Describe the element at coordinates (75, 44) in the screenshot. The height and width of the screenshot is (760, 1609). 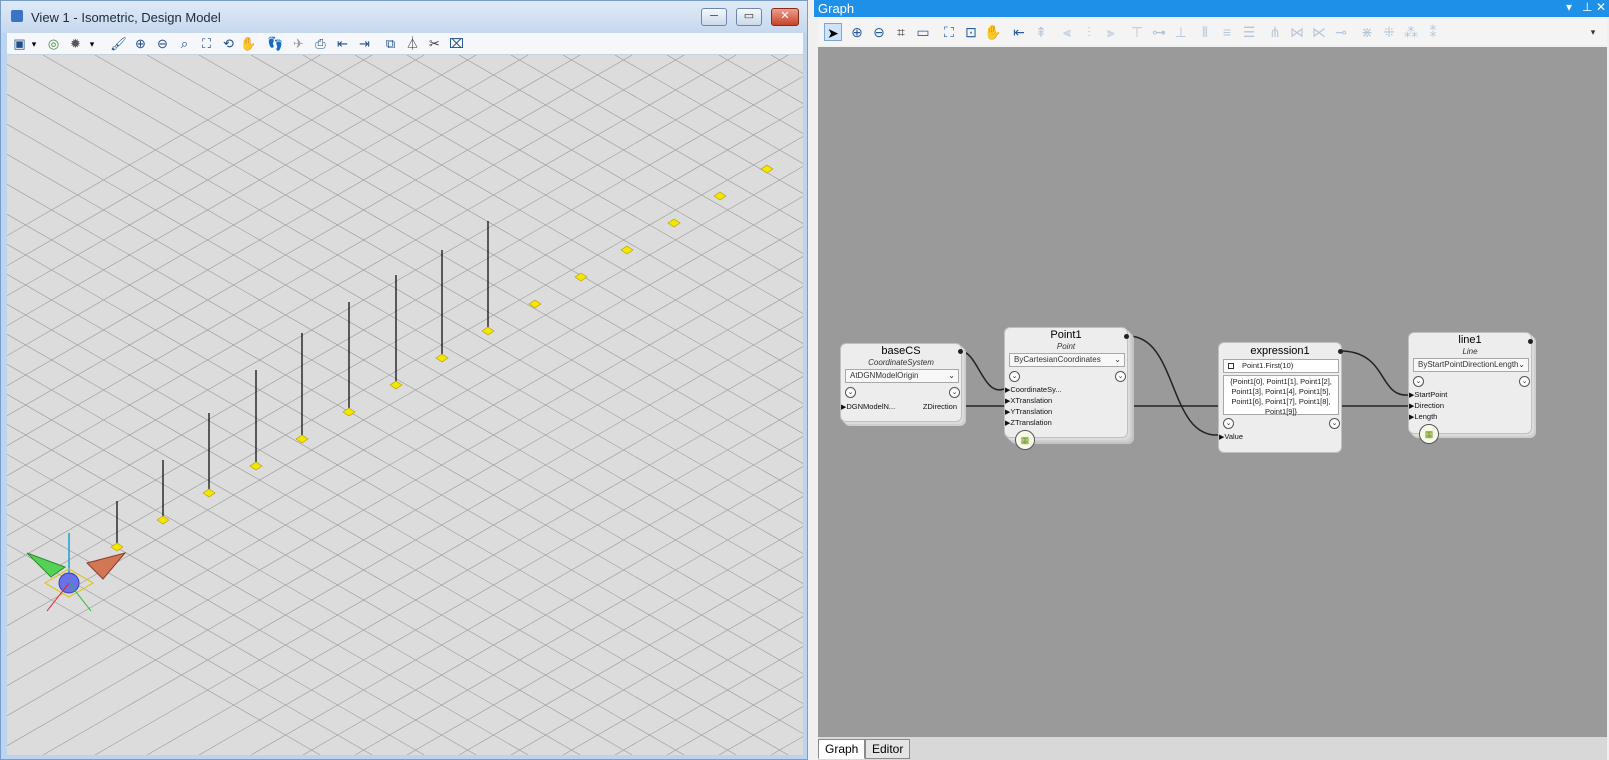
I see `light-icon: ✹` at that location.